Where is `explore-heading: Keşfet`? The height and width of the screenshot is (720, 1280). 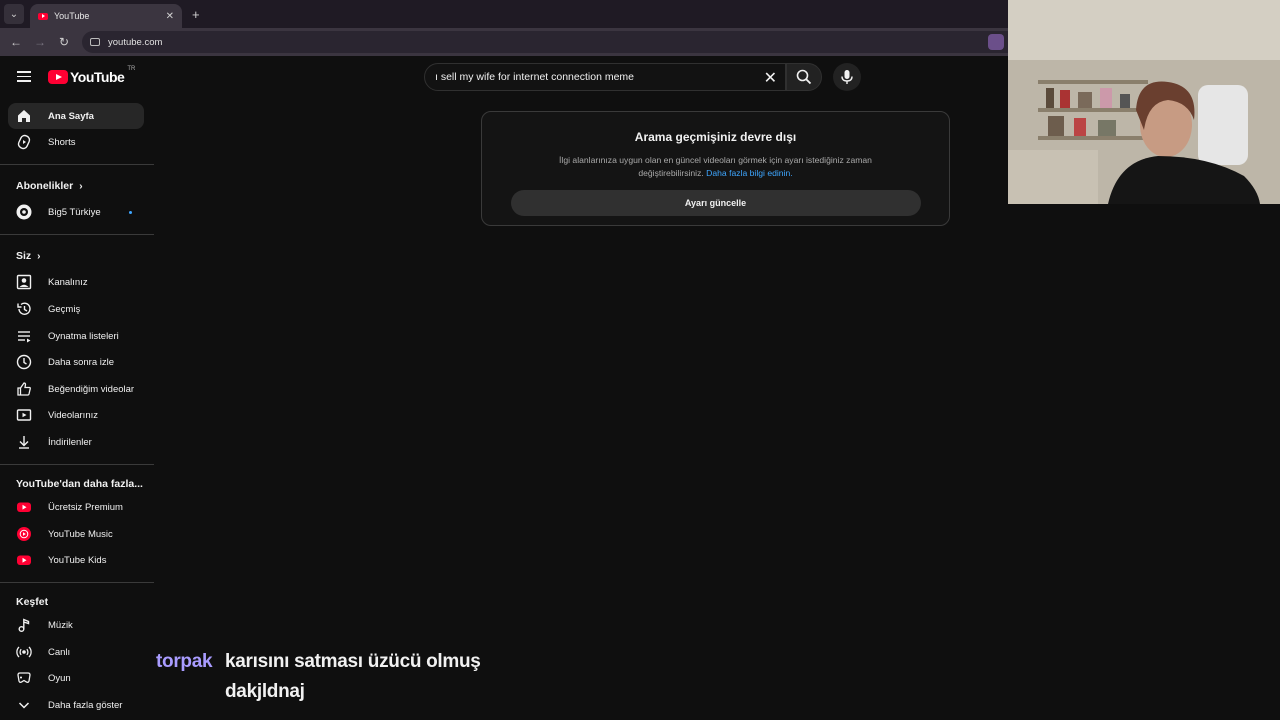 explore-heading: Keşfet is located at coordinates (32, 602).